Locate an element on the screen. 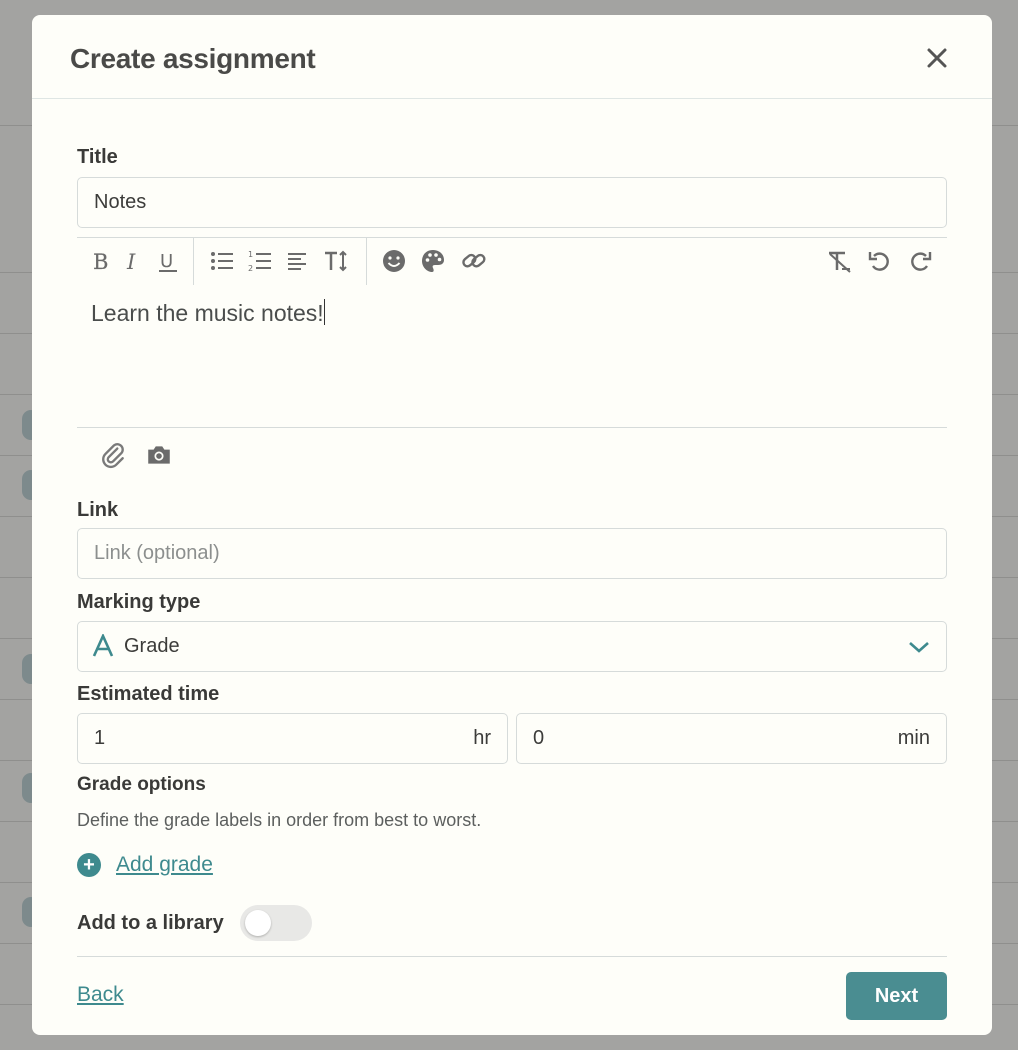 The height and width of the screenshot is (1050, 1018). grade-letter-icon is located at coordinates (103, 645).